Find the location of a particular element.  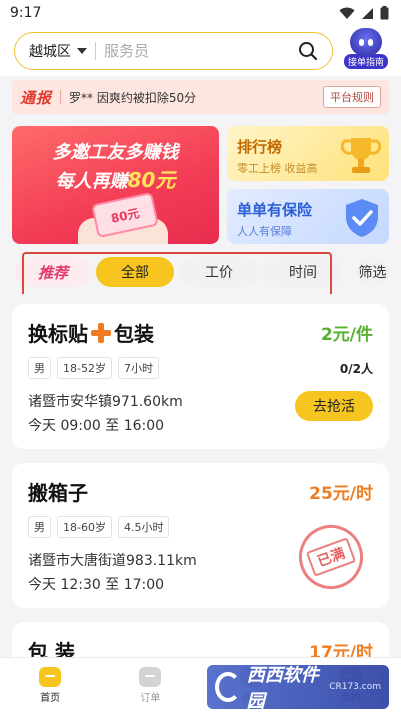

filter-tabs: 推荐 全部 工价 时间 is located at coordinates (177, 272).